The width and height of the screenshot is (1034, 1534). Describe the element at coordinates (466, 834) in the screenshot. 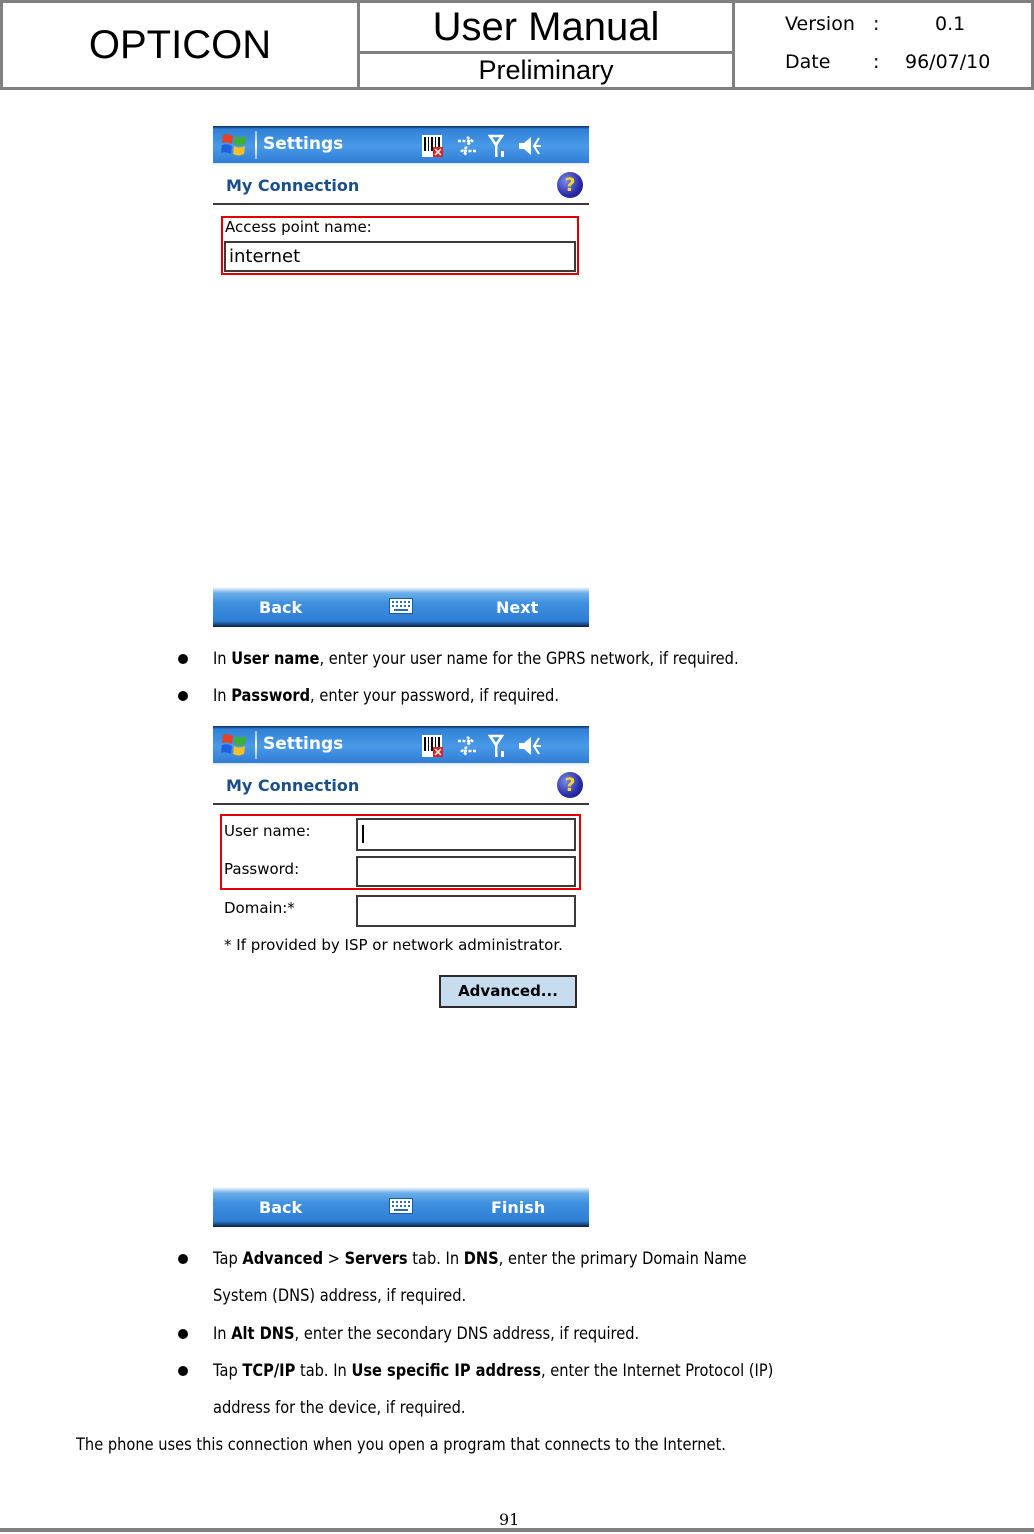

I see `user-name-input` at that location.